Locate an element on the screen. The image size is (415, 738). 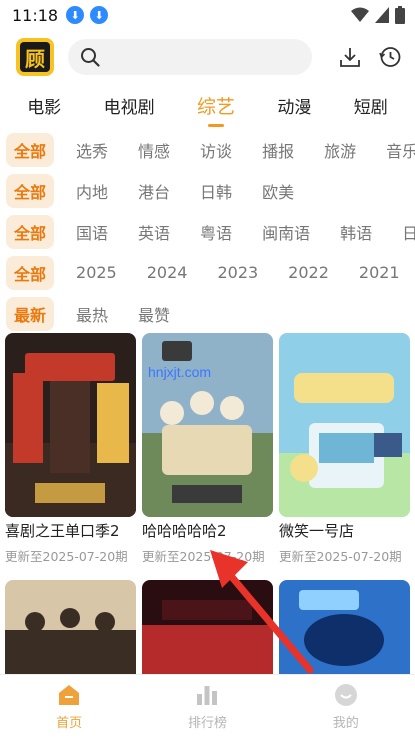
tab-tv-series: 电视剧 is located at coordinates (129, 105).